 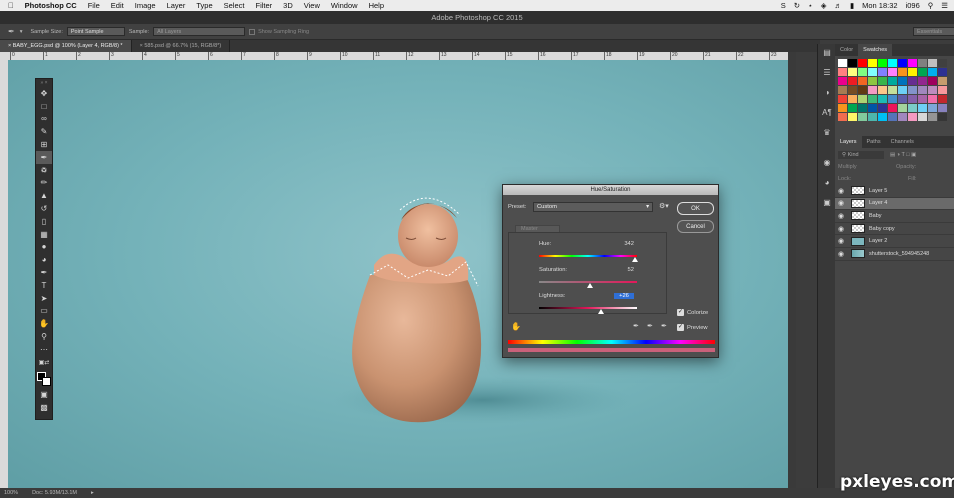 What do you see at coordinates (44, 311) in the screenshot?
I see `shape-tool-icon: ▭` at bounding box center [44, 311].